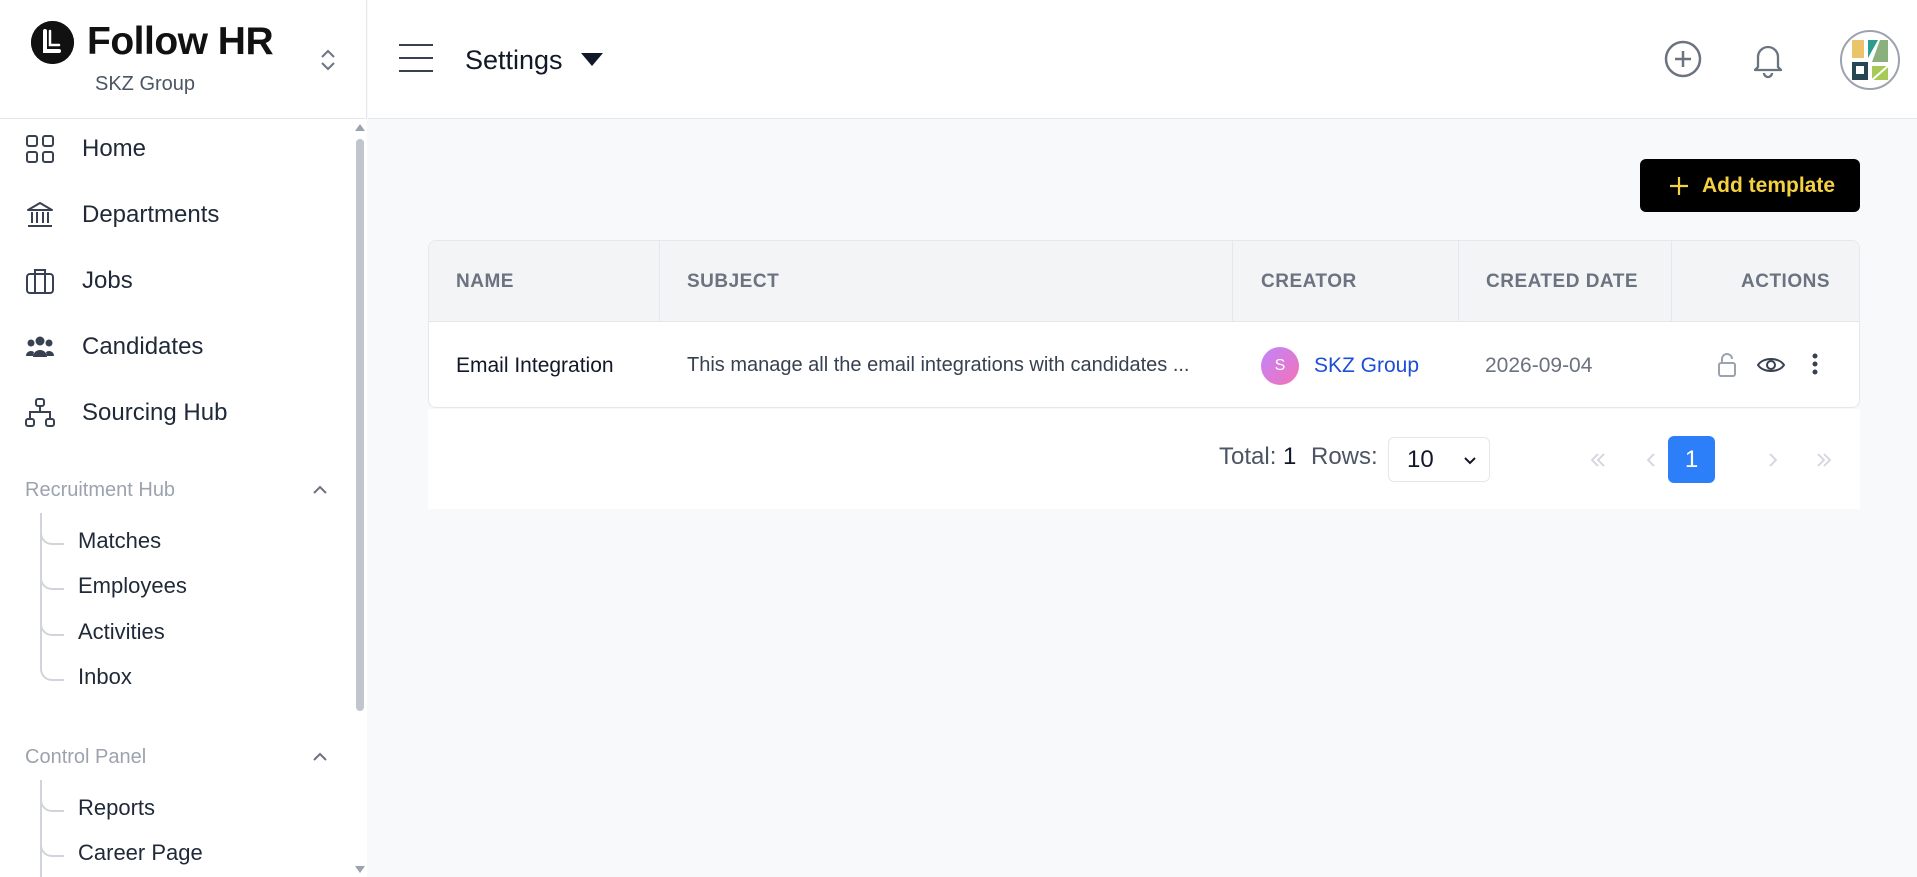  What do you see at coordinates (1773, 460) in the screenshot?
I see `next-page-icon` at bounding box center [1773, 460].